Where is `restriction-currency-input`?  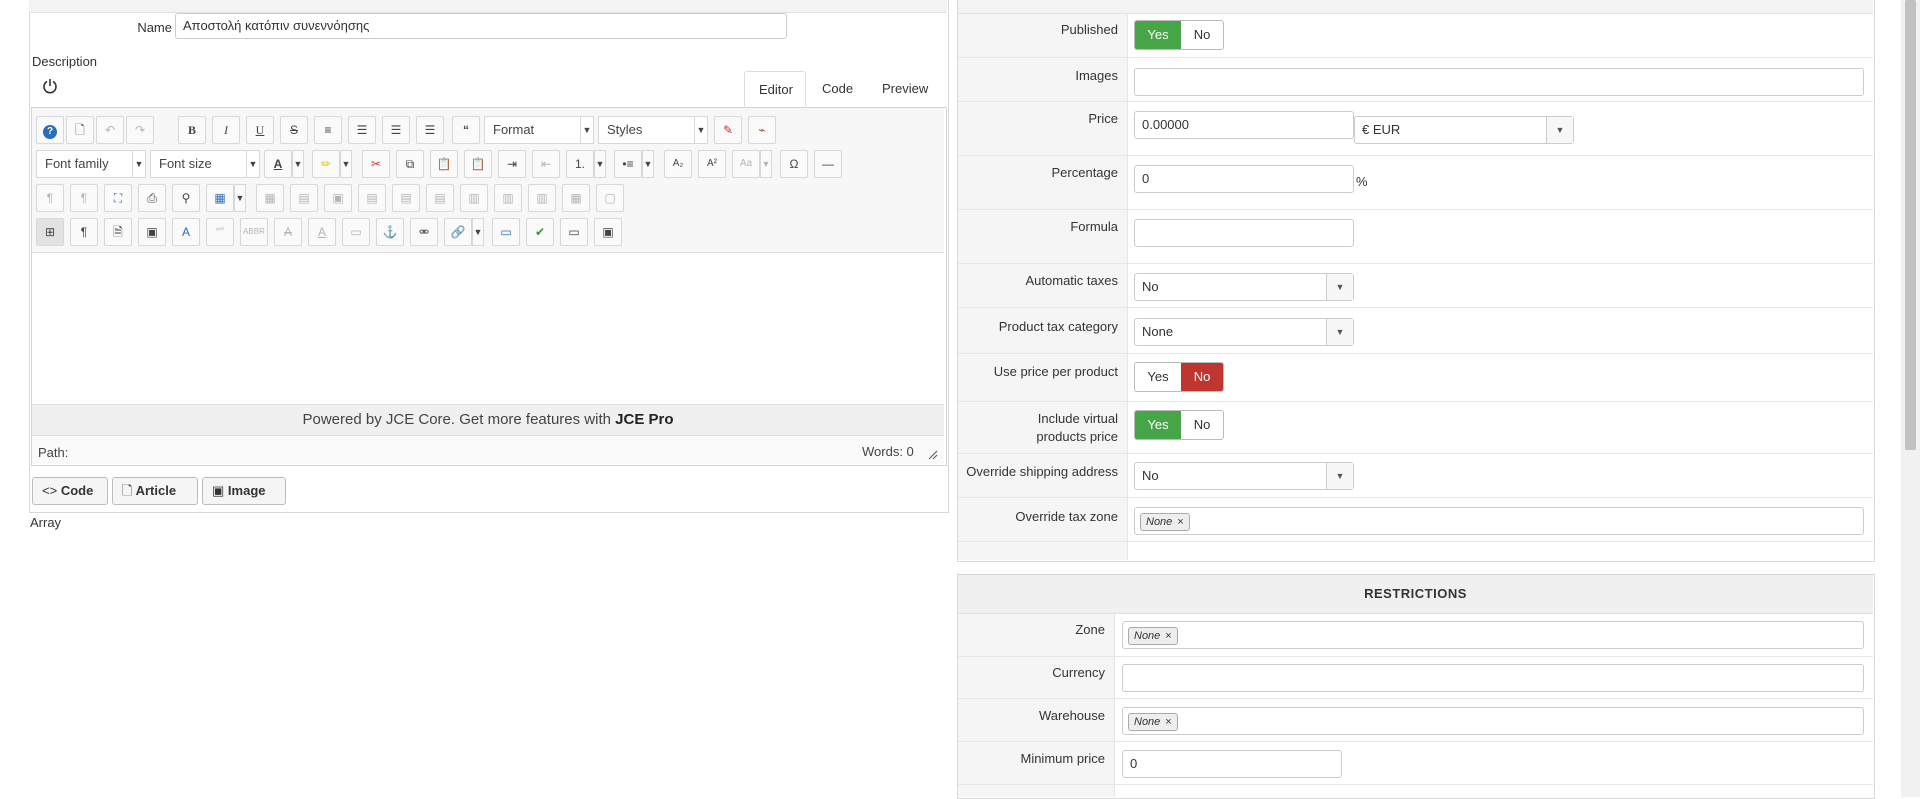
restriction-currency-input is located at coordinates (1493, 678).